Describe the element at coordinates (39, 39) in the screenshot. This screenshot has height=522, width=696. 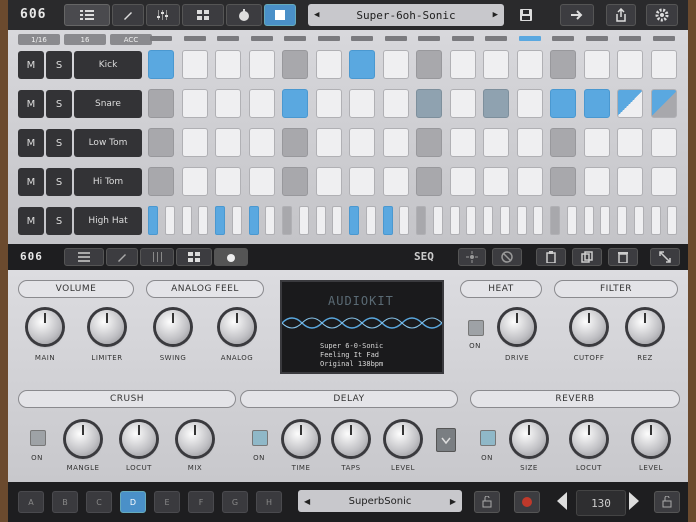
I see `step-resolution-button: 1/16` at that location.